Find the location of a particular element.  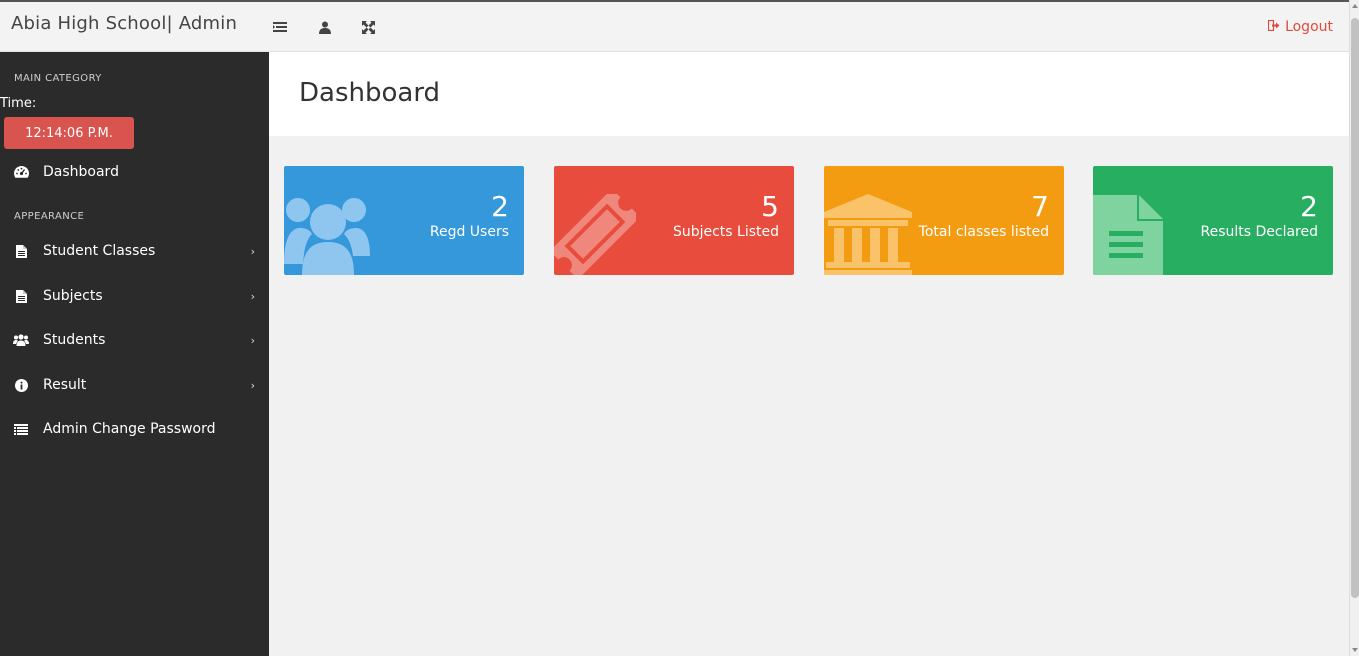

sidebar-item-label: Dashboard is located at coordinates (81, 172).